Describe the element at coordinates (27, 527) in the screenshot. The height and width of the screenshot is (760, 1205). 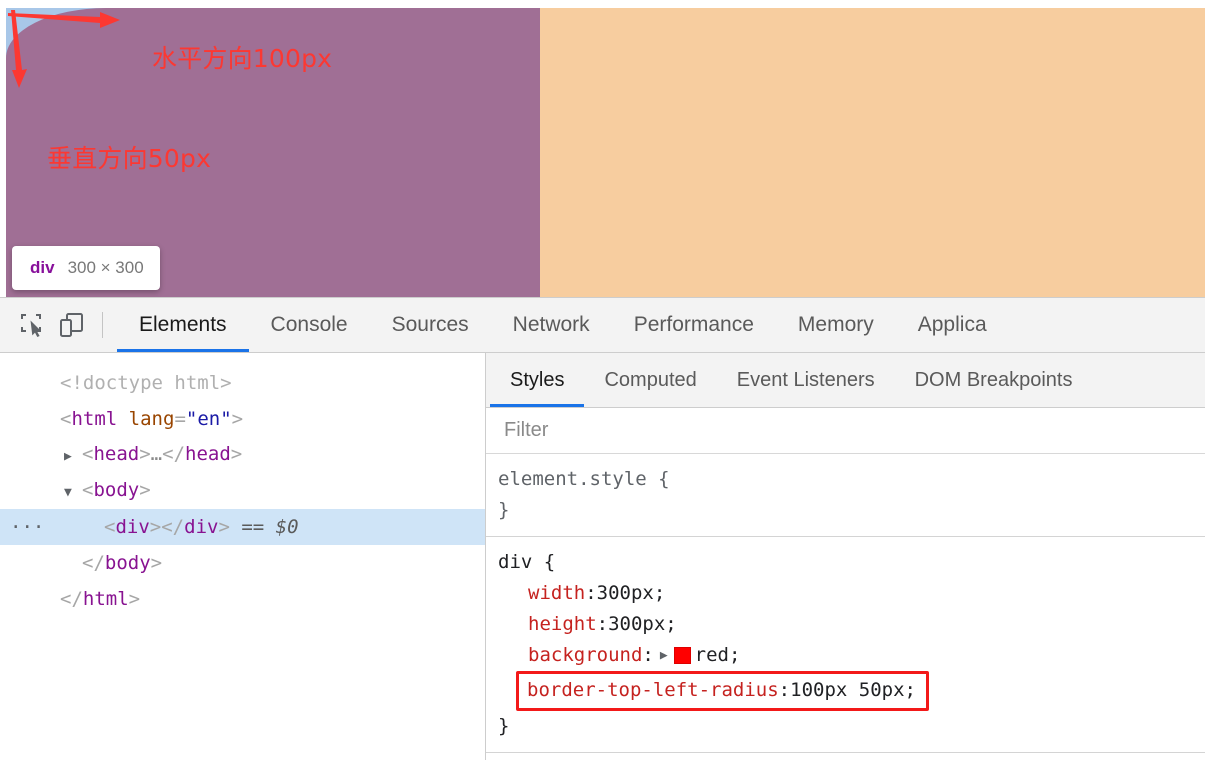
I see `dom-row-gutter: ···` at that location.